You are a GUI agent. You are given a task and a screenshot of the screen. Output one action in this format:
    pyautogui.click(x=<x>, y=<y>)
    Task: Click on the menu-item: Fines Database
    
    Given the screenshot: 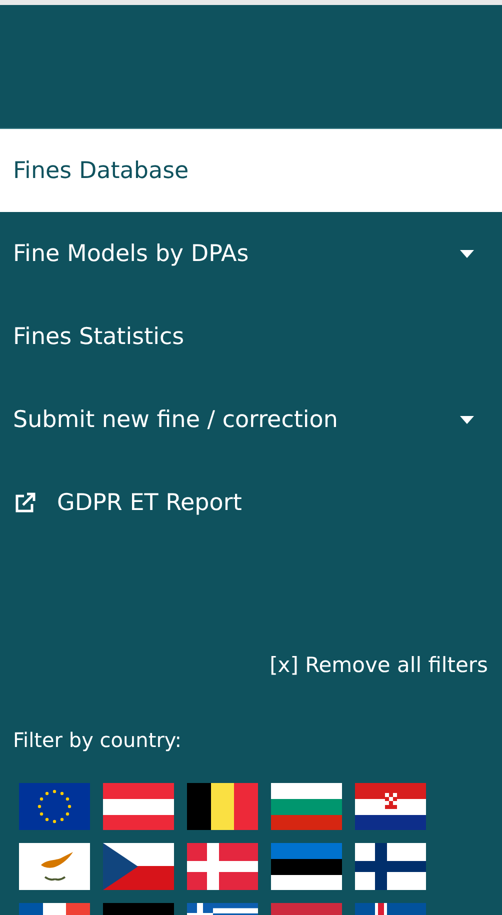 What is the action you would take?
    pyautogui.click(x=251, y=170)
    